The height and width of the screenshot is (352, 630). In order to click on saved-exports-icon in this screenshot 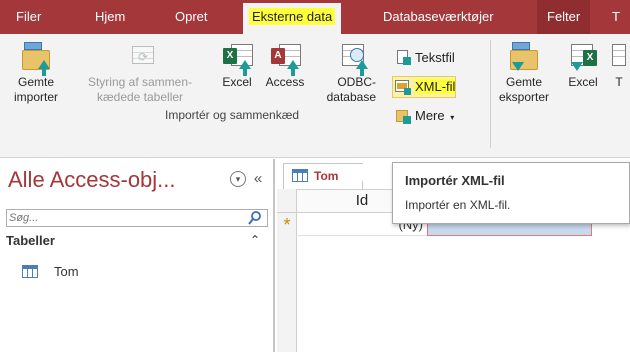, I will do `click(524, 57)`.